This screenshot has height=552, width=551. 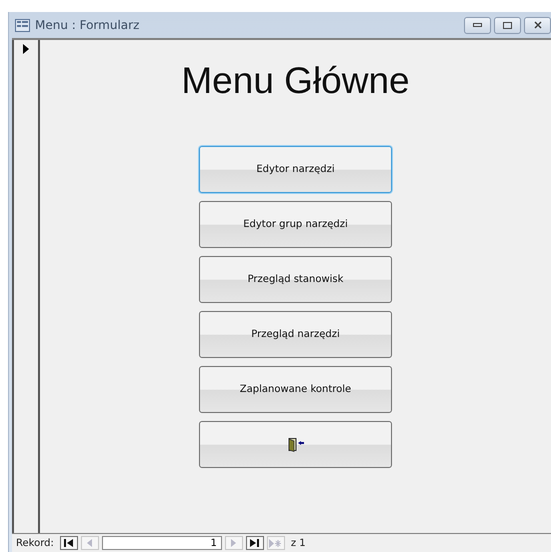 I want to click on maximize-button, so click(x=507, y=25).